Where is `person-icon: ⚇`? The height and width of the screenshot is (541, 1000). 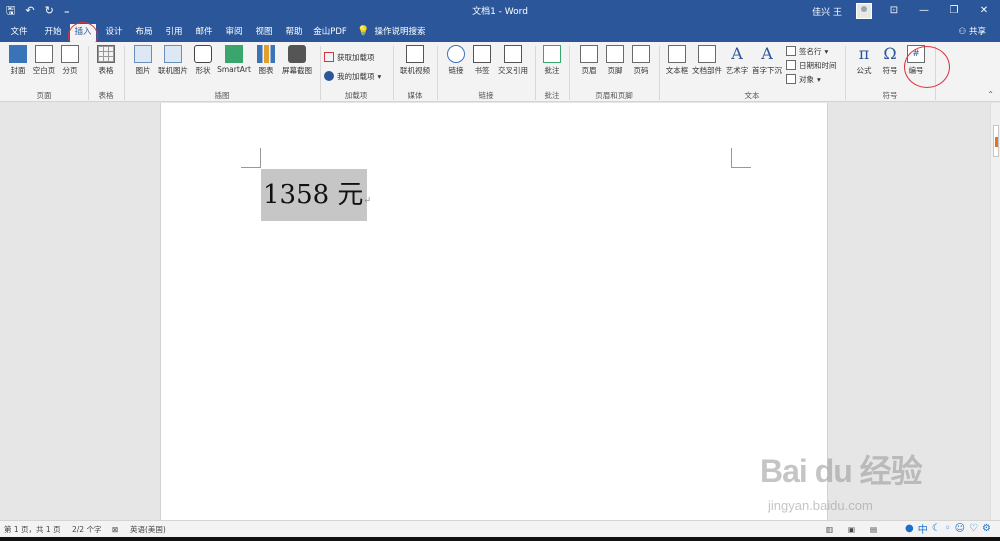 person-icon: ⚇ is located at coordinates (962, 32).